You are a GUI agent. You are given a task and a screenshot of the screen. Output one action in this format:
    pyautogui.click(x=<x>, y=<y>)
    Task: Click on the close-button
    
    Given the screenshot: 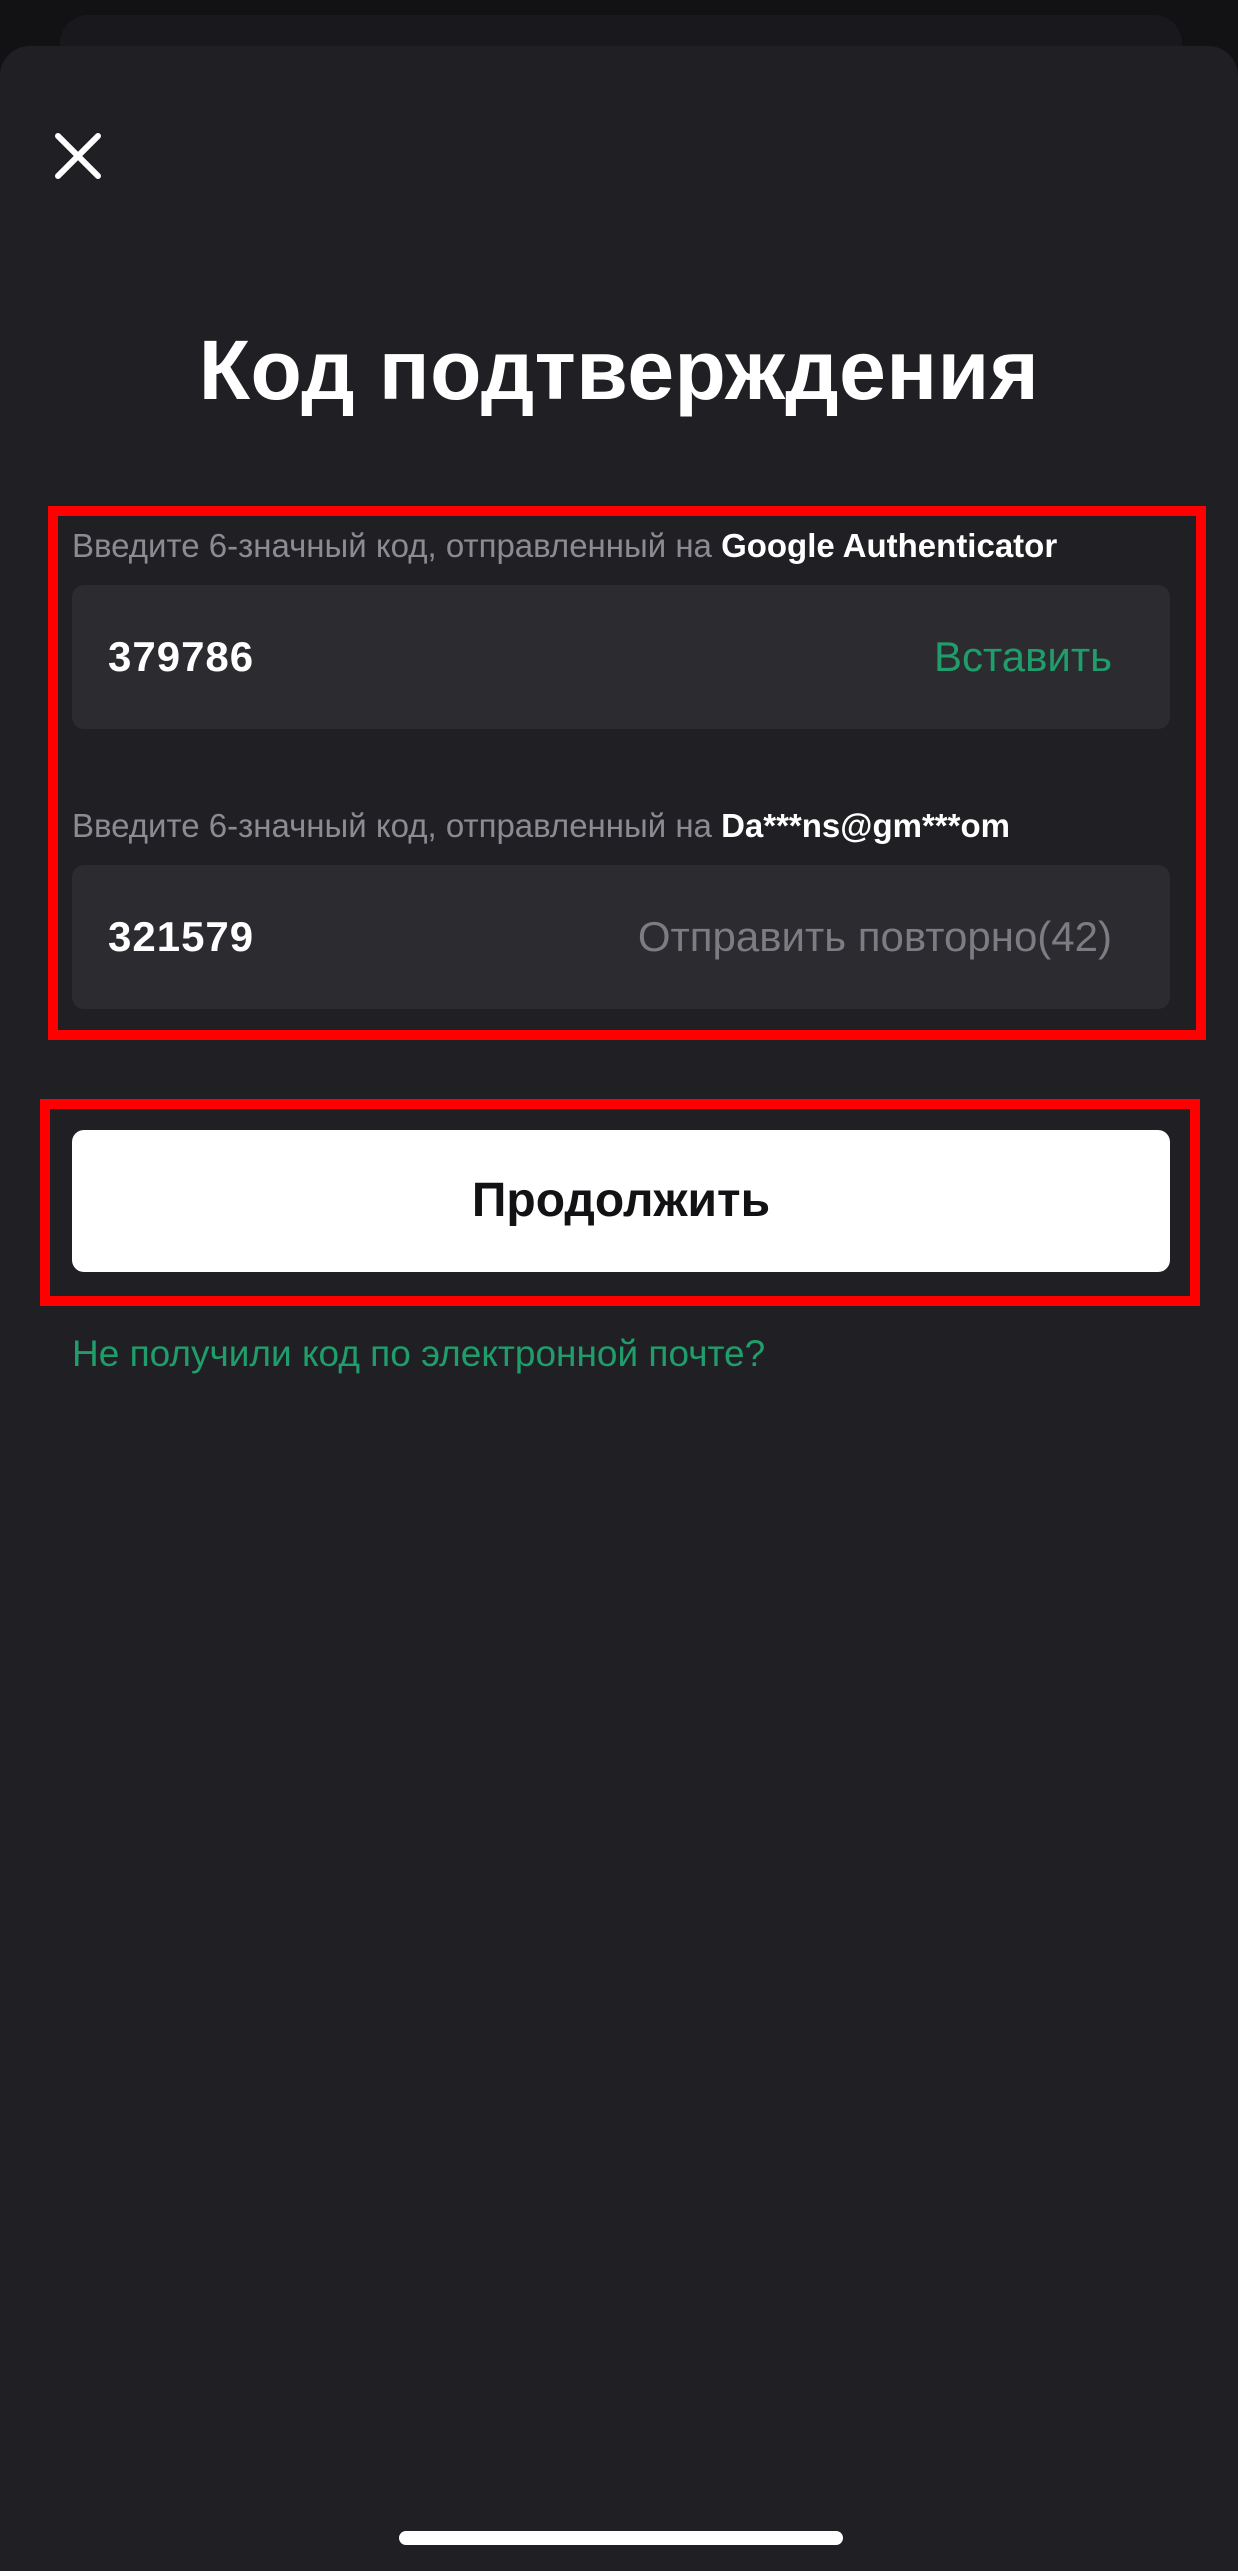 What is the action you would take?
    pyautogui.click(x=78, y=156)
    